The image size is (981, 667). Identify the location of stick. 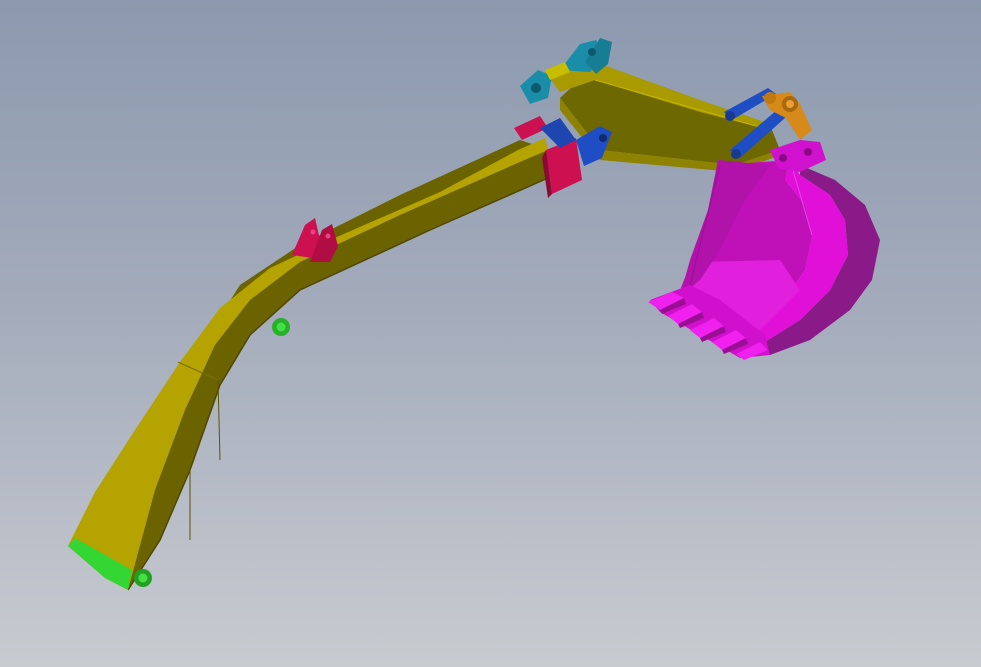
(662, 116).